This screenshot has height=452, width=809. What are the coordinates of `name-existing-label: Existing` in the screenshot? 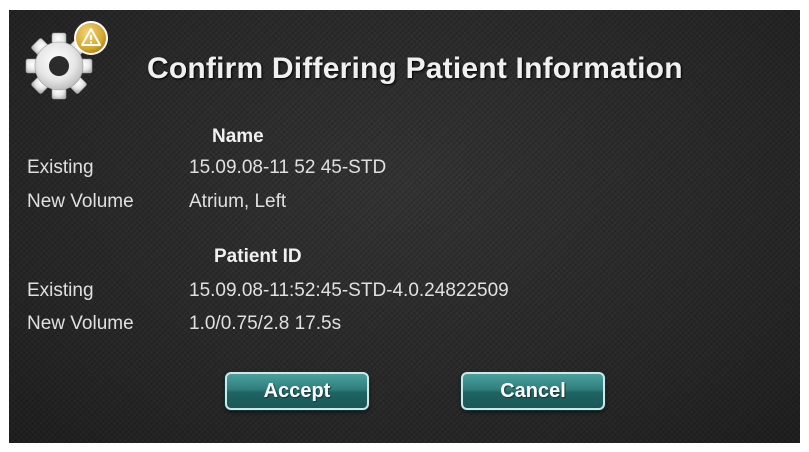 It's located at (60, 167).